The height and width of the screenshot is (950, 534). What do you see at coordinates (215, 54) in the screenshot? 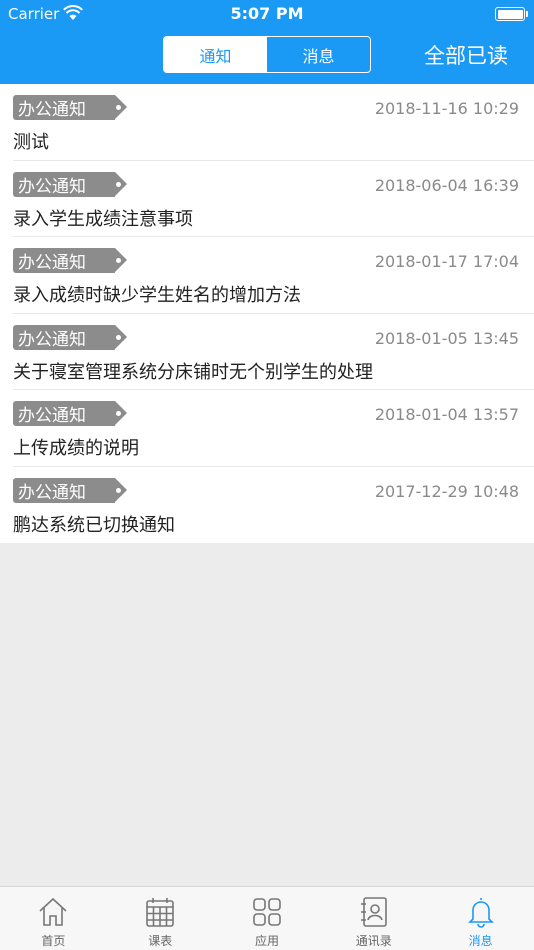
I see `segment-notices: 通知` at bounding box center [215, 54].